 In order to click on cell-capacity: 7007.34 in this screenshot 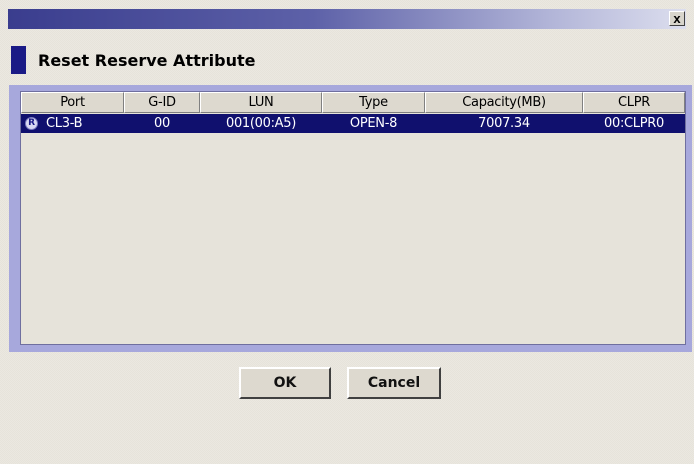, I will do `click(504, 123)`.